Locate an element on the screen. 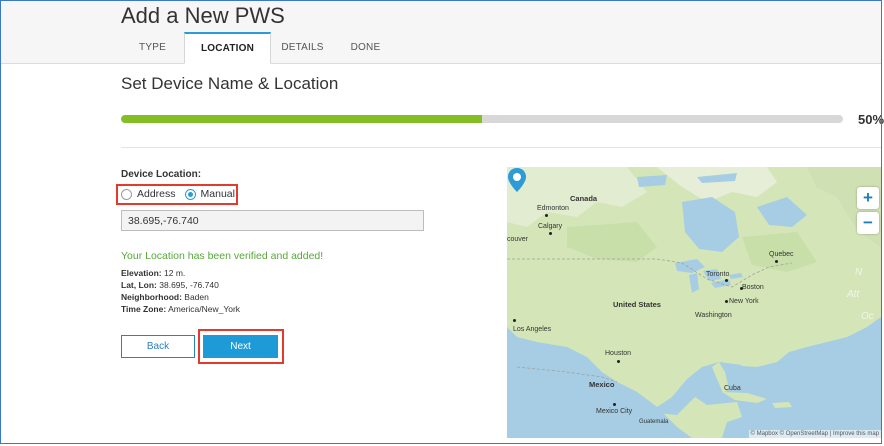 Image resolution: width=884 pixels, height=446 pixels. map-label-guatemala: Guatemala is located at coordinates (654, 422).